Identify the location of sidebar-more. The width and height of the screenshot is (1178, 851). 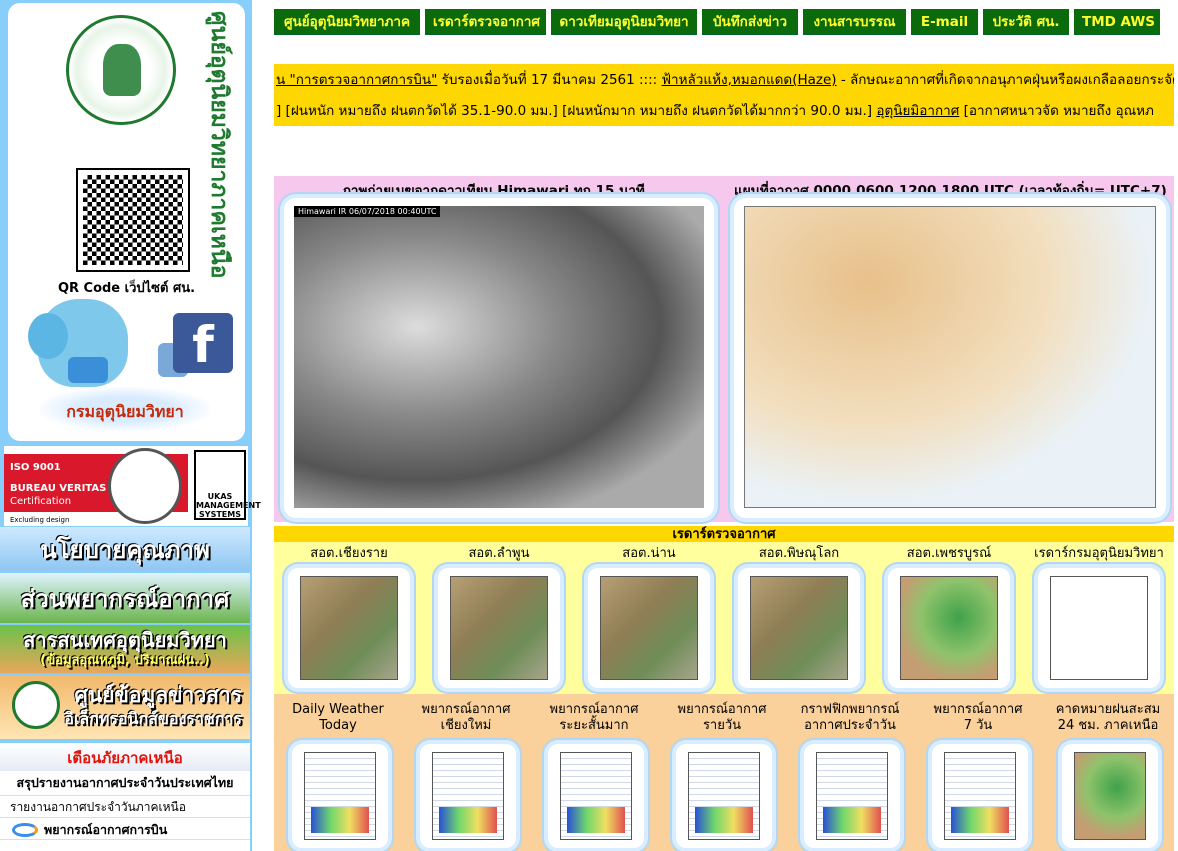
(125, 845).